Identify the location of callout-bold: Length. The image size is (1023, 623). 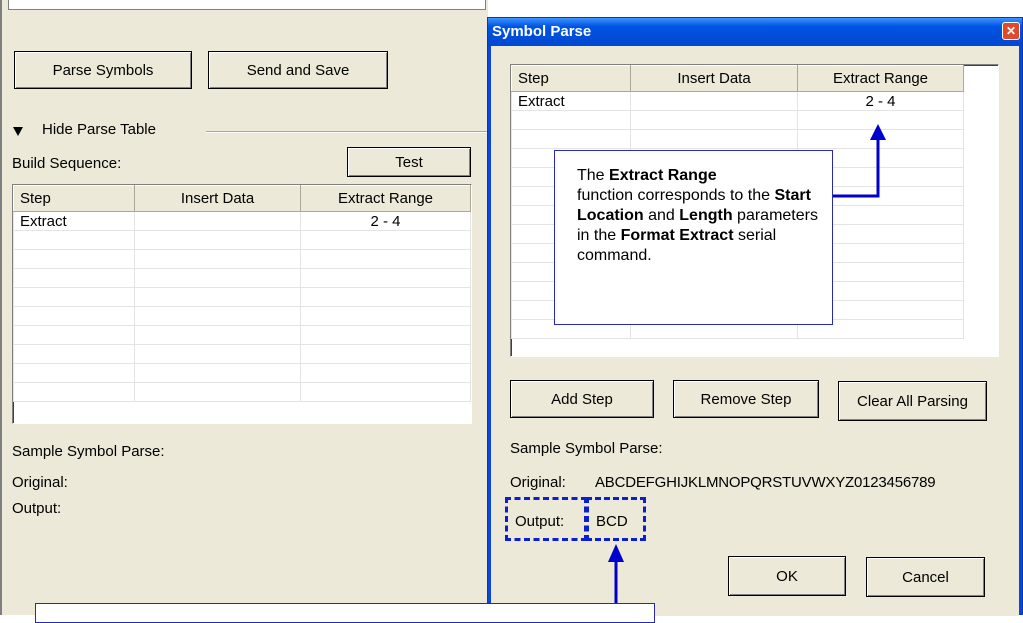
(706, 215).